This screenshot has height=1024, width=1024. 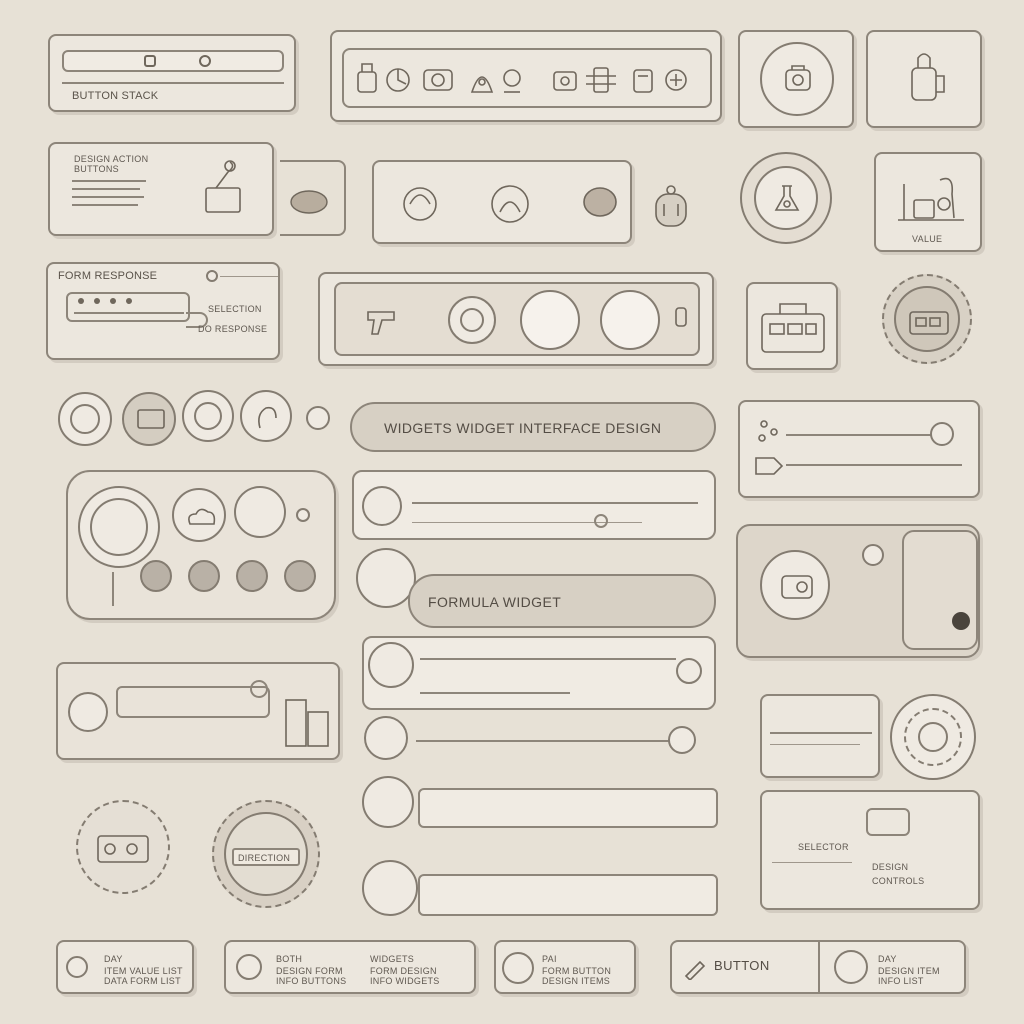 I want to click on monitor-icon, so click(x=151, y=419).